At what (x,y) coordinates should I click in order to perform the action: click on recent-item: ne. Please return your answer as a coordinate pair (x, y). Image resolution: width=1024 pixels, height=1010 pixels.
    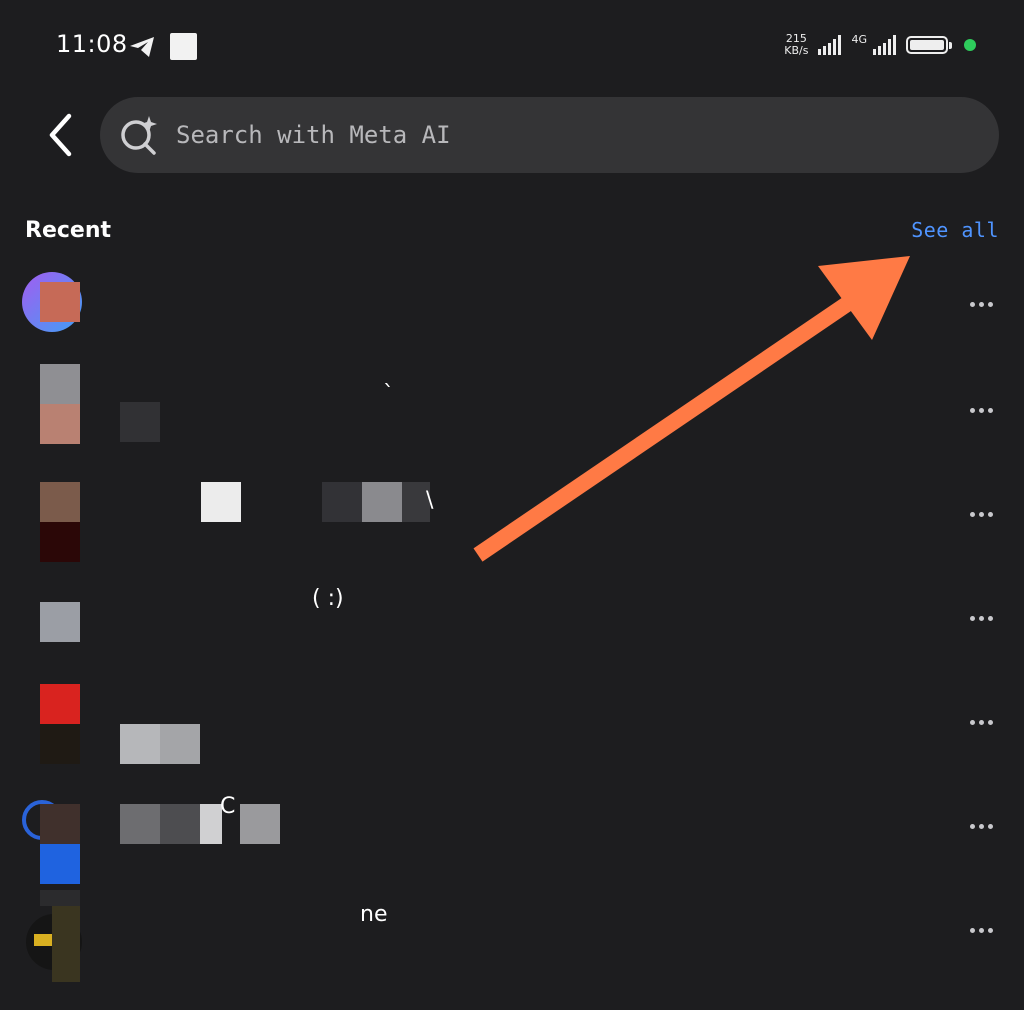
    Looking at the image, I should click on (512, 928).